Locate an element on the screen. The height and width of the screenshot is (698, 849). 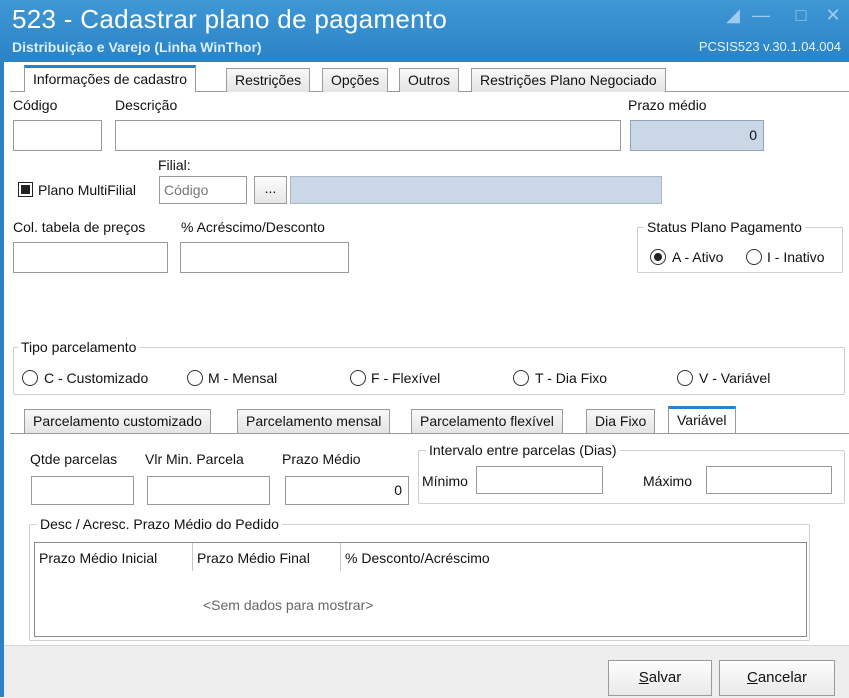
qtde-parcelas-input is located at coordinates (82, 490).